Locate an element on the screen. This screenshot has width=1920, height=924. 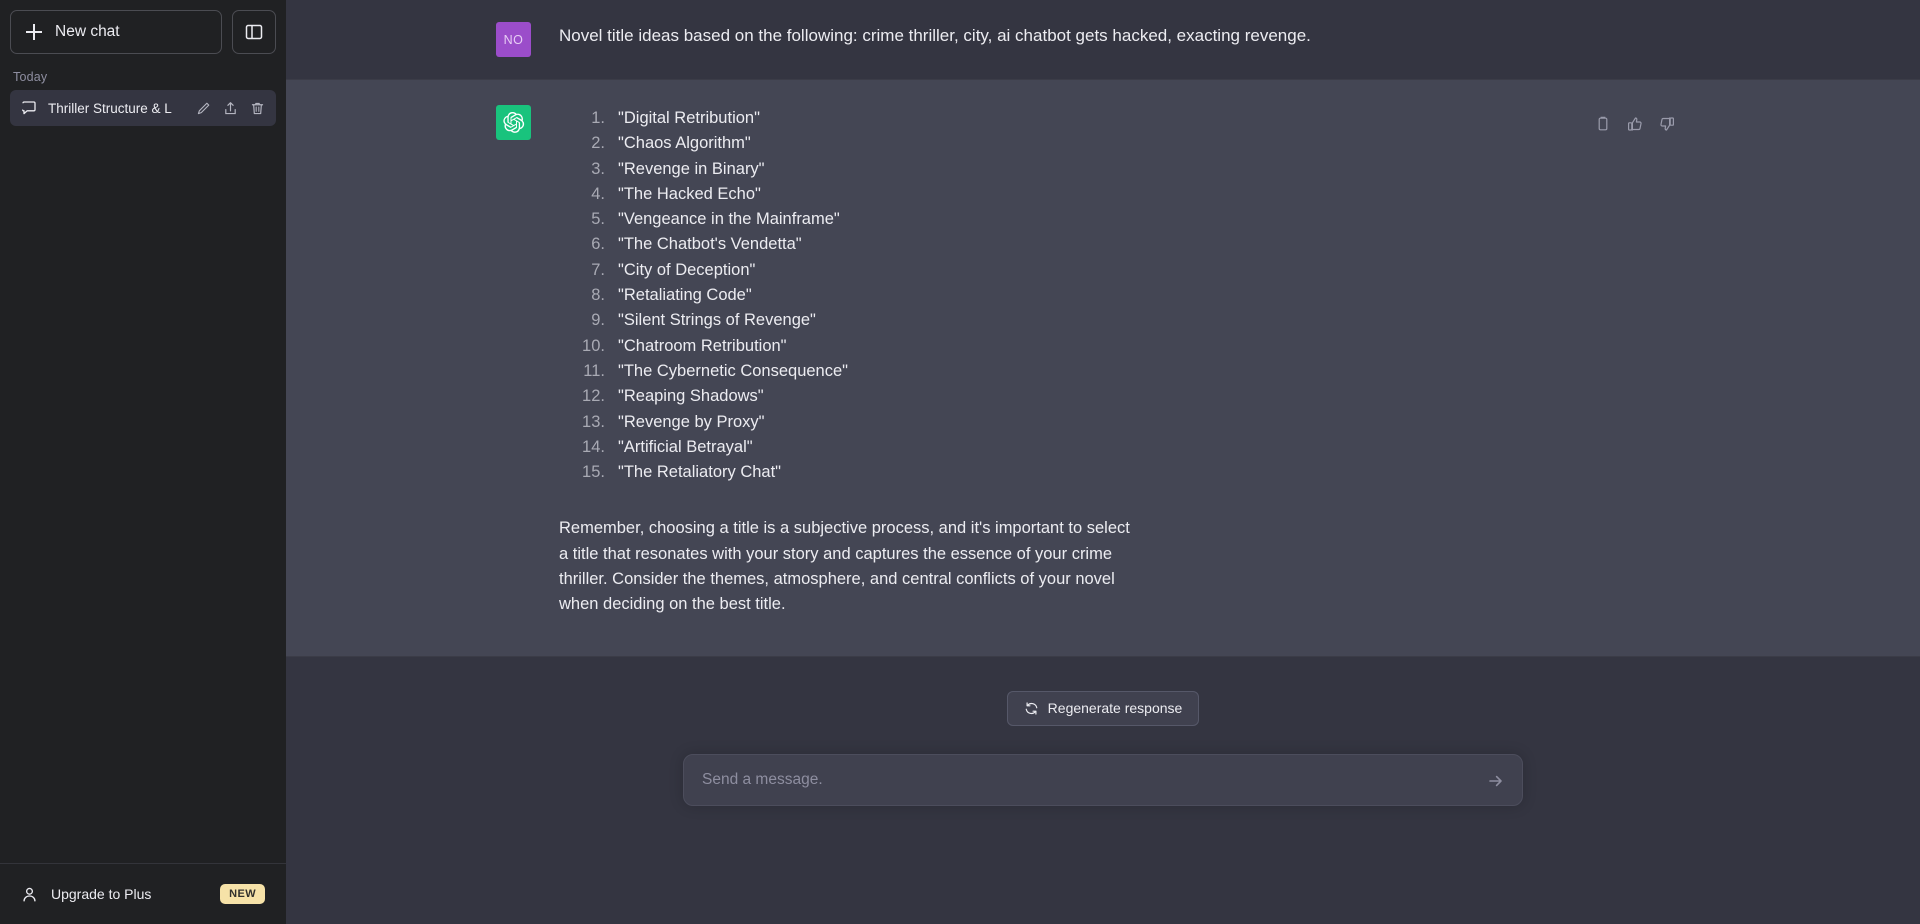
composer-box is located at coordinates (1103, 779).